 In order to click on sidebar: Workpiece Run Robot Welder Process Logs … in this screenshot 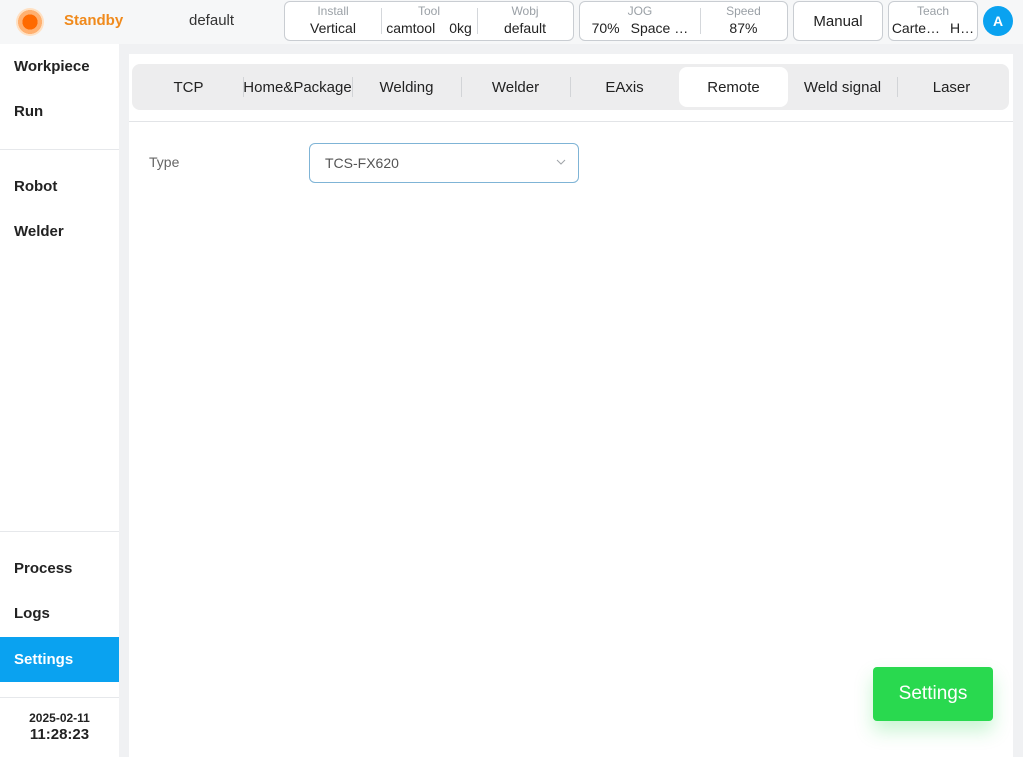, I will do `click(59, 400)`.